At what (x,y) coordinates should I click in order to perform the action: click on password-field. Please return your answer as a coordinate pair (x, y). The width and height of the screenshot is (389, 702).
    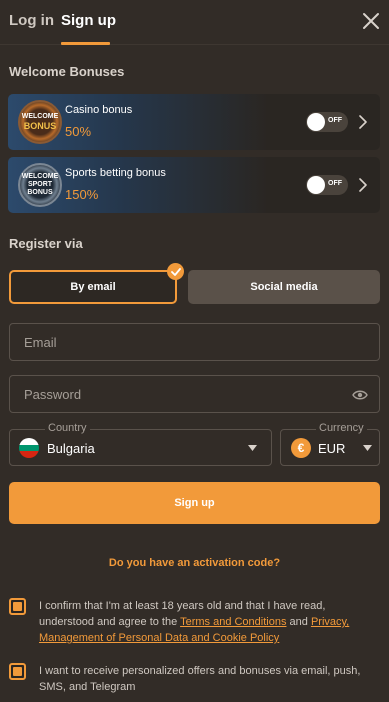
    Looking at the image, I should click on (194, 394).